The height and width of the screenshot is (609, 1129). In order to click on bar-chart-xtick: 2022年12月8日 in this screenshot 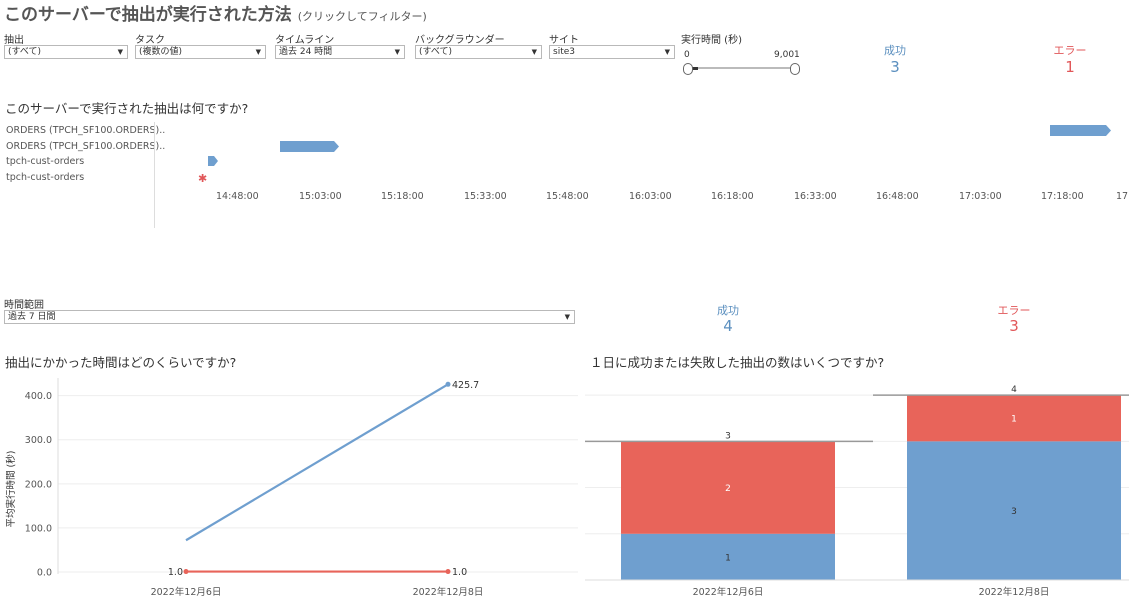, I will do `click(1014, 592)`.